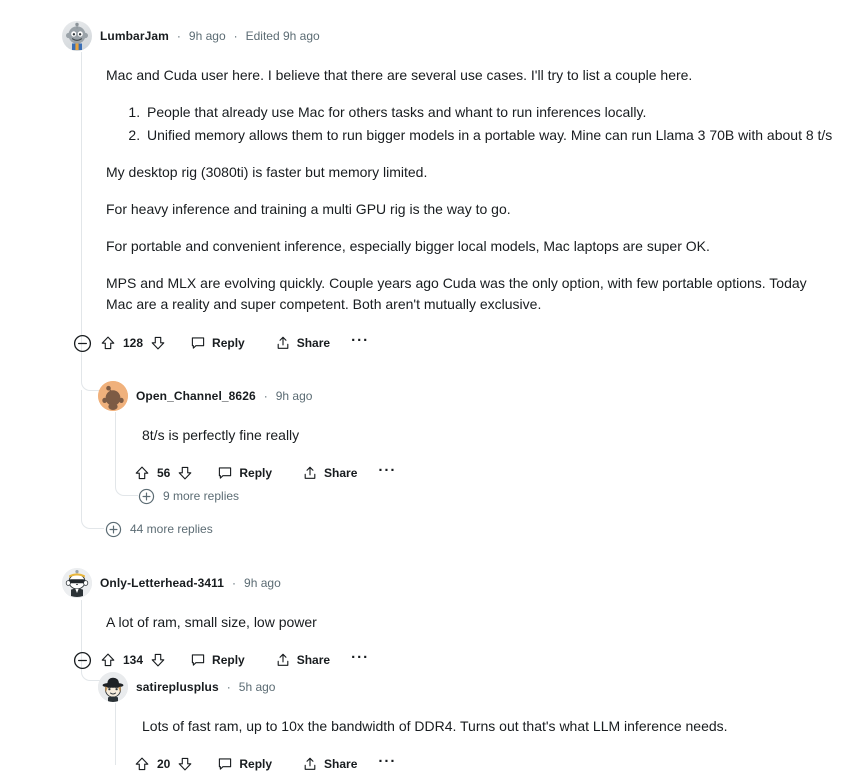 Image resolution: width=850 pixels, height=780 pixels. I want to click on vote-score: 56, so click(164, 473).